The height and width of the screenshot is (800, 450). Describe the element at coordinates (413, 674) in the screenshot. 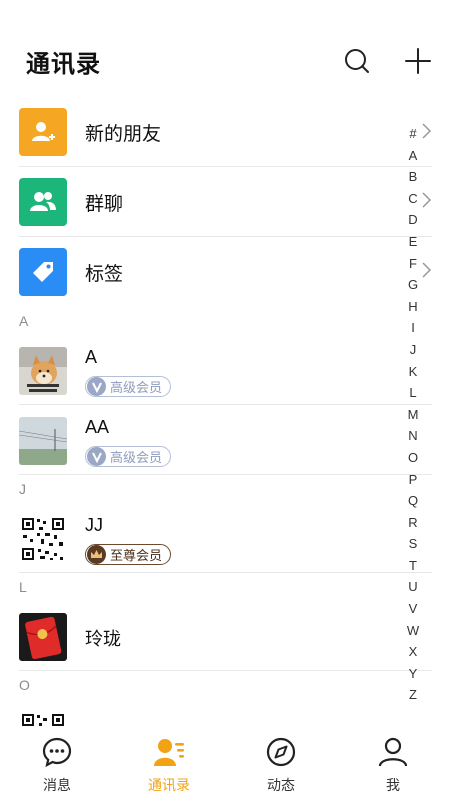

I see `index-letter: Y` at that location.